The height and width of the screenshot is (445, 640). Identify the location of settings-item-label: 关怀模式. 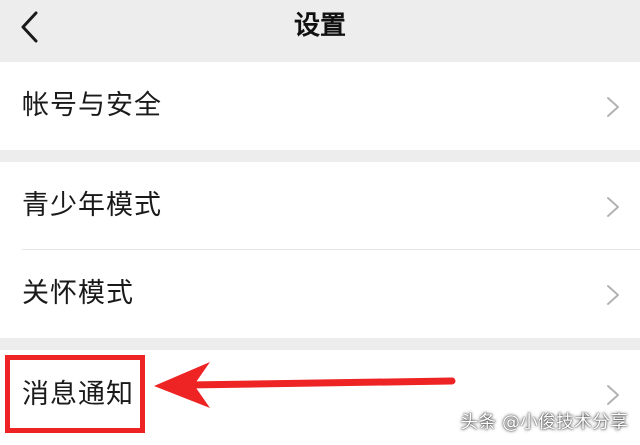
(78, 293).